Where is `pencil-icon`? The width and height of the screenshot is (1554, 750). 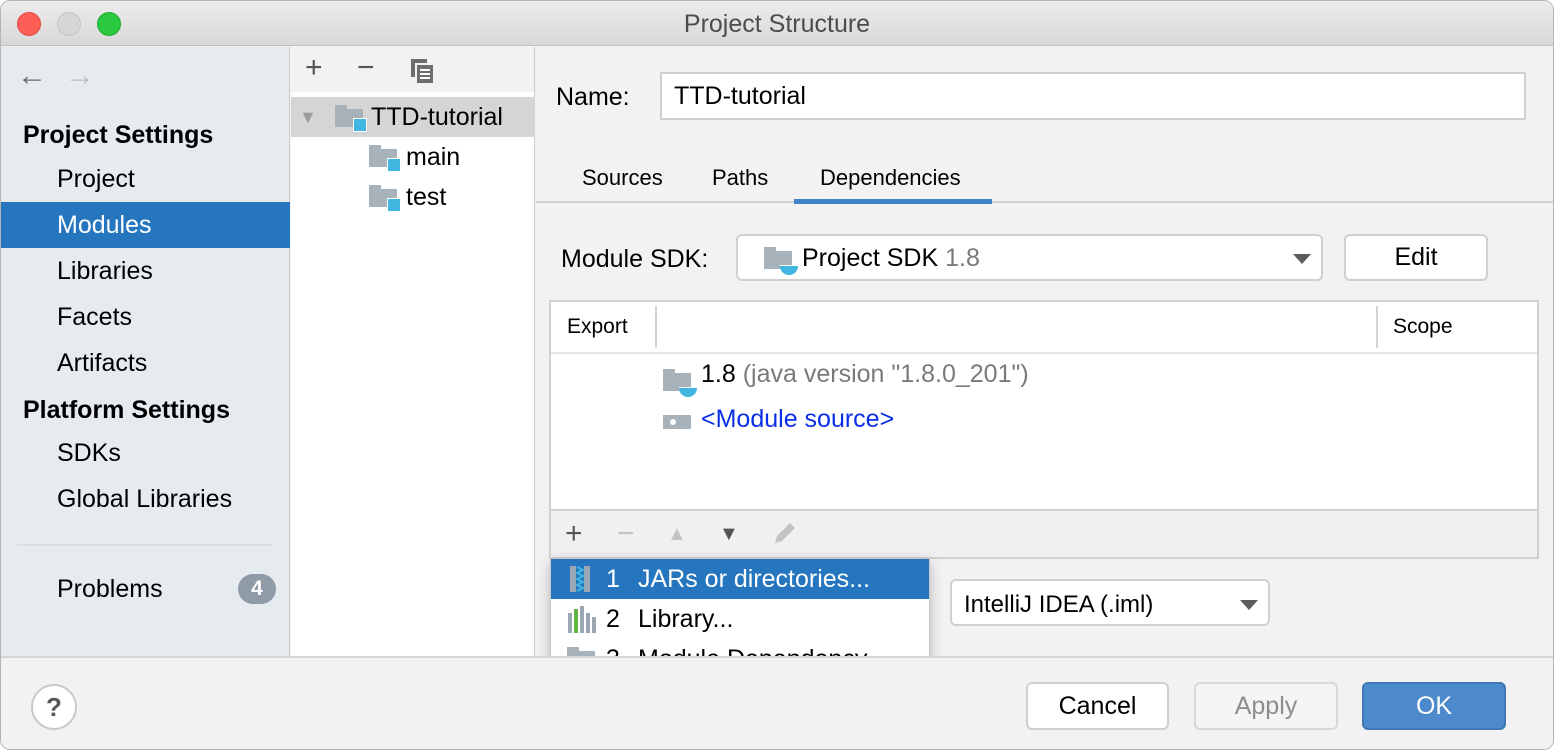
pencil-icon is located at coordinates (785, 533).